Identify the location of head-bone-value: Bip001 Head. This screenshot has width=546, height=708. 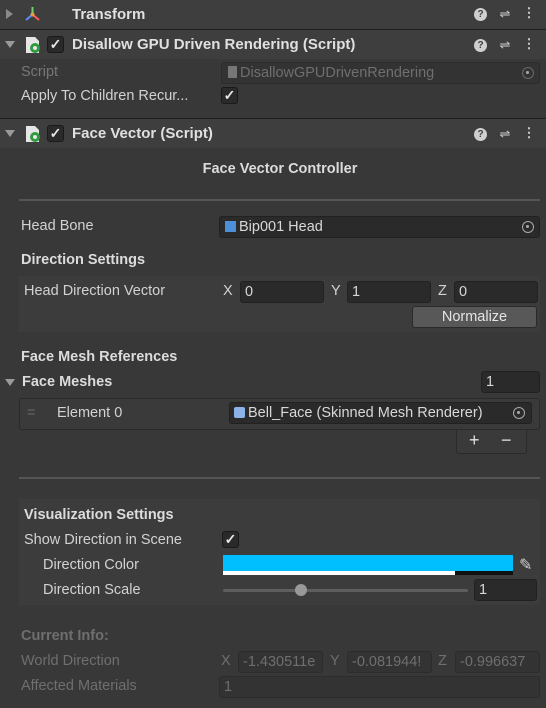
(281, 227).